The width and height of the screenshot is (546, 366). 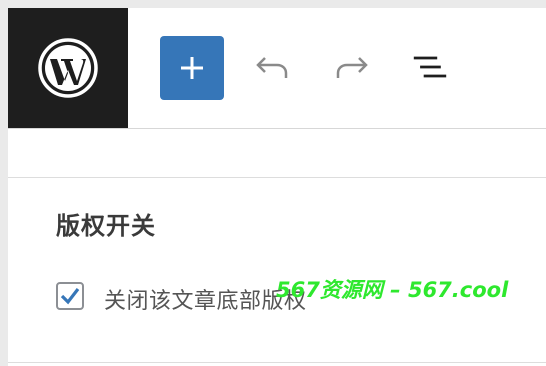 I want to click on list-view-icon, so click(x=430, y=67).